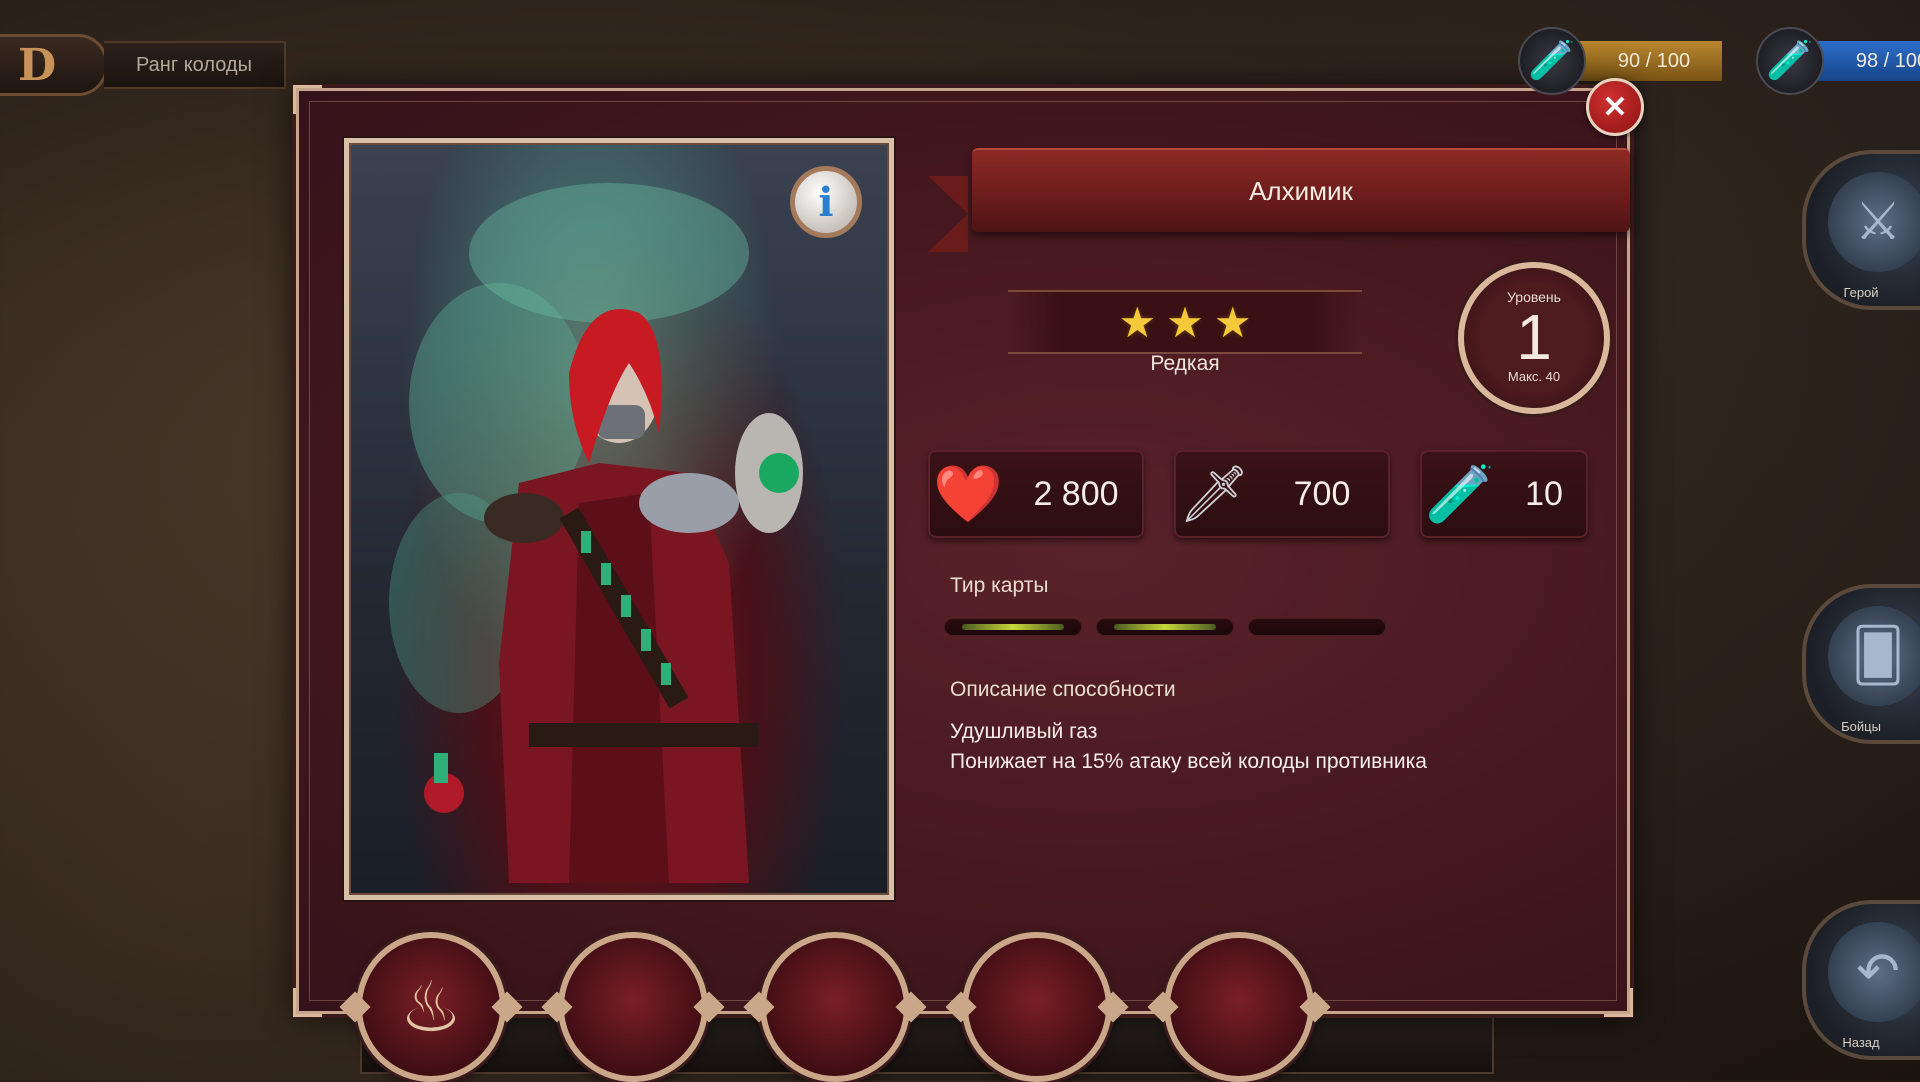  What do you see at coordinates (596, 533) in the screenshot?
I see `alchemist-illustration` at bounding box center [596, 533].